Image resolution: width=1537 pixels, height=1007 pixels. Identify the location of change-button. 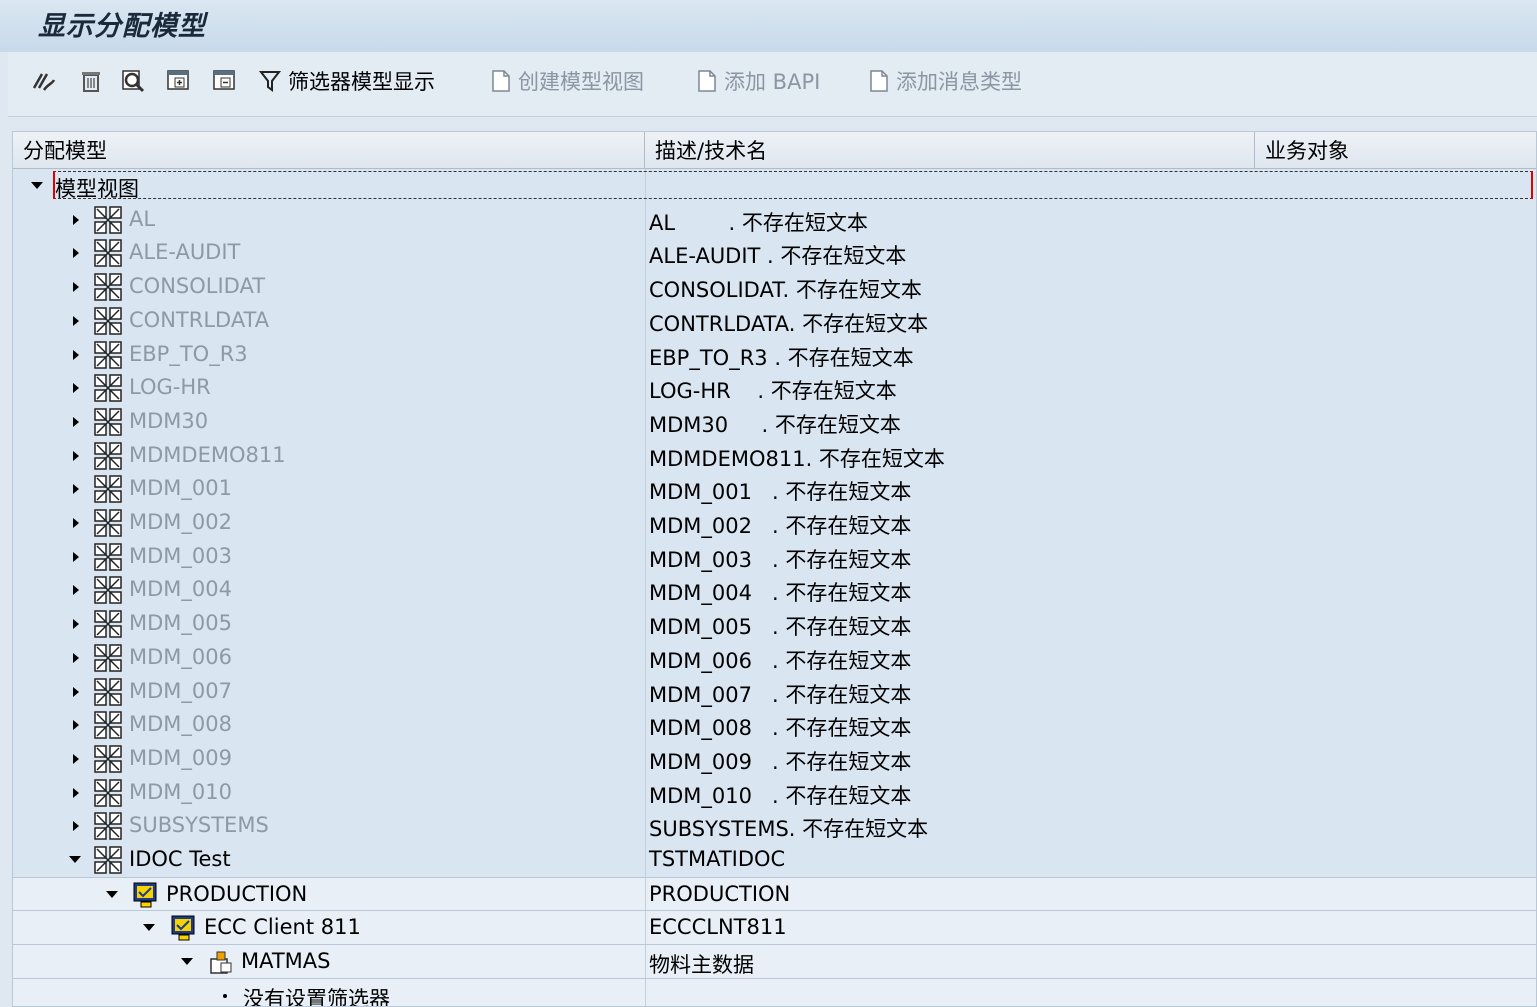
(43, 81).